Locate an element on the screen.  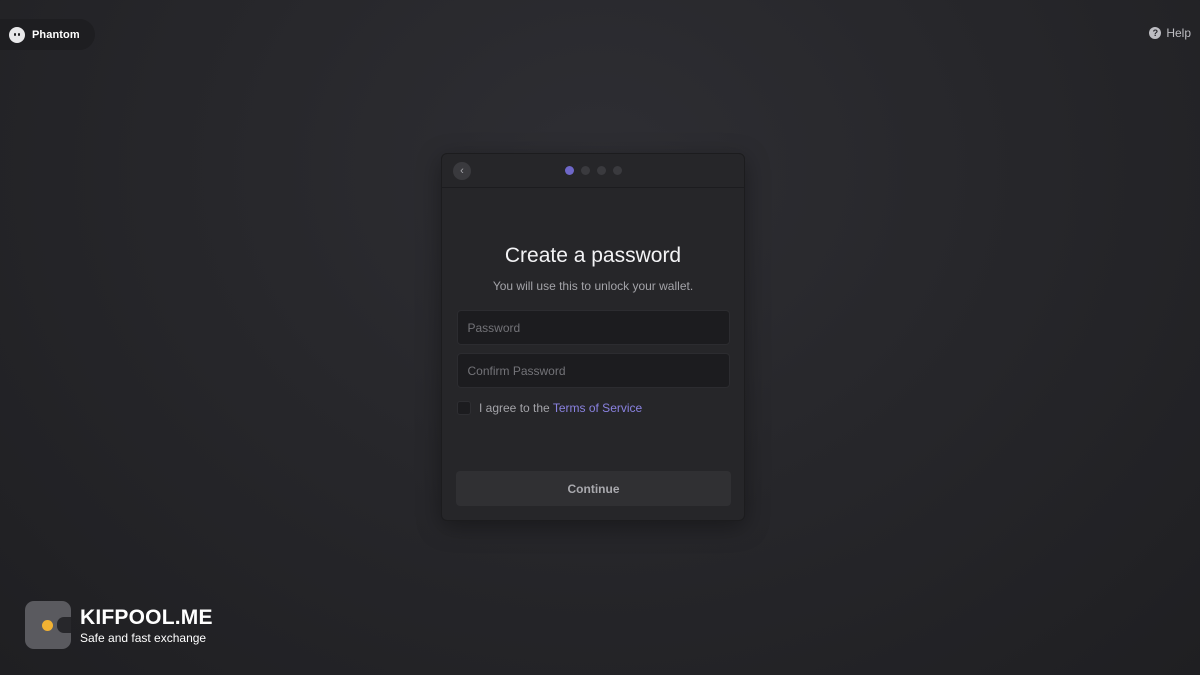
password-input is located at coordinates (593, 327).